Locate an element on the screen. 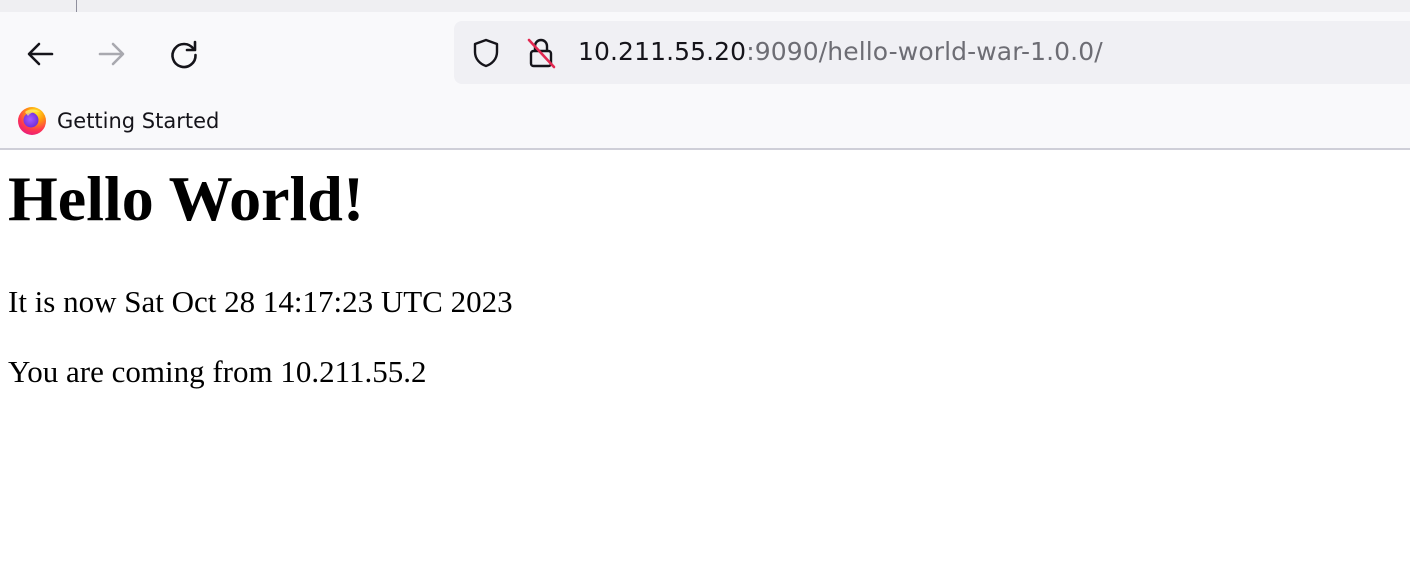 This screenshot has height=588, width=1410. insecure-lock-icon is located at coordinates (541, 53).